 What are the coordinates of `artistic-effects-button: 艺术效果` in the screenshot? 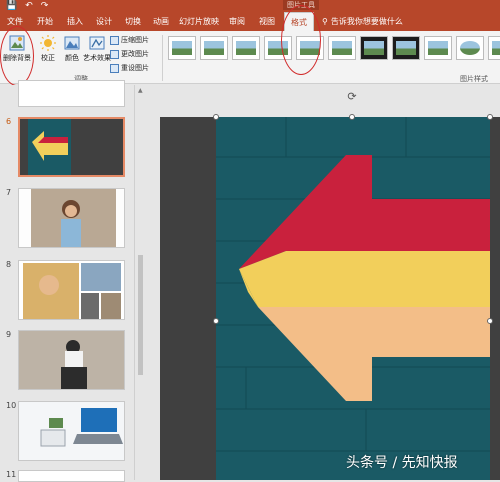 It's located at (97, 49).